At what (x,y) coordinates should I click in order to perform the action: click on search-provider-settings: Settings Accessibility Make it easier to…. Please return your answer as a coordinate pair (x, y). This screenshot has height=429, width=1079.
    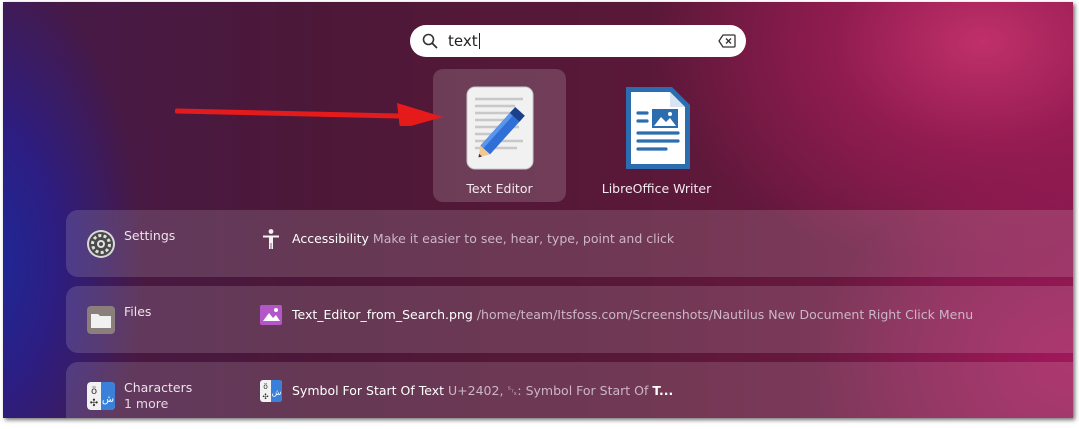
    Looking at the image, I should click on (569, 243).